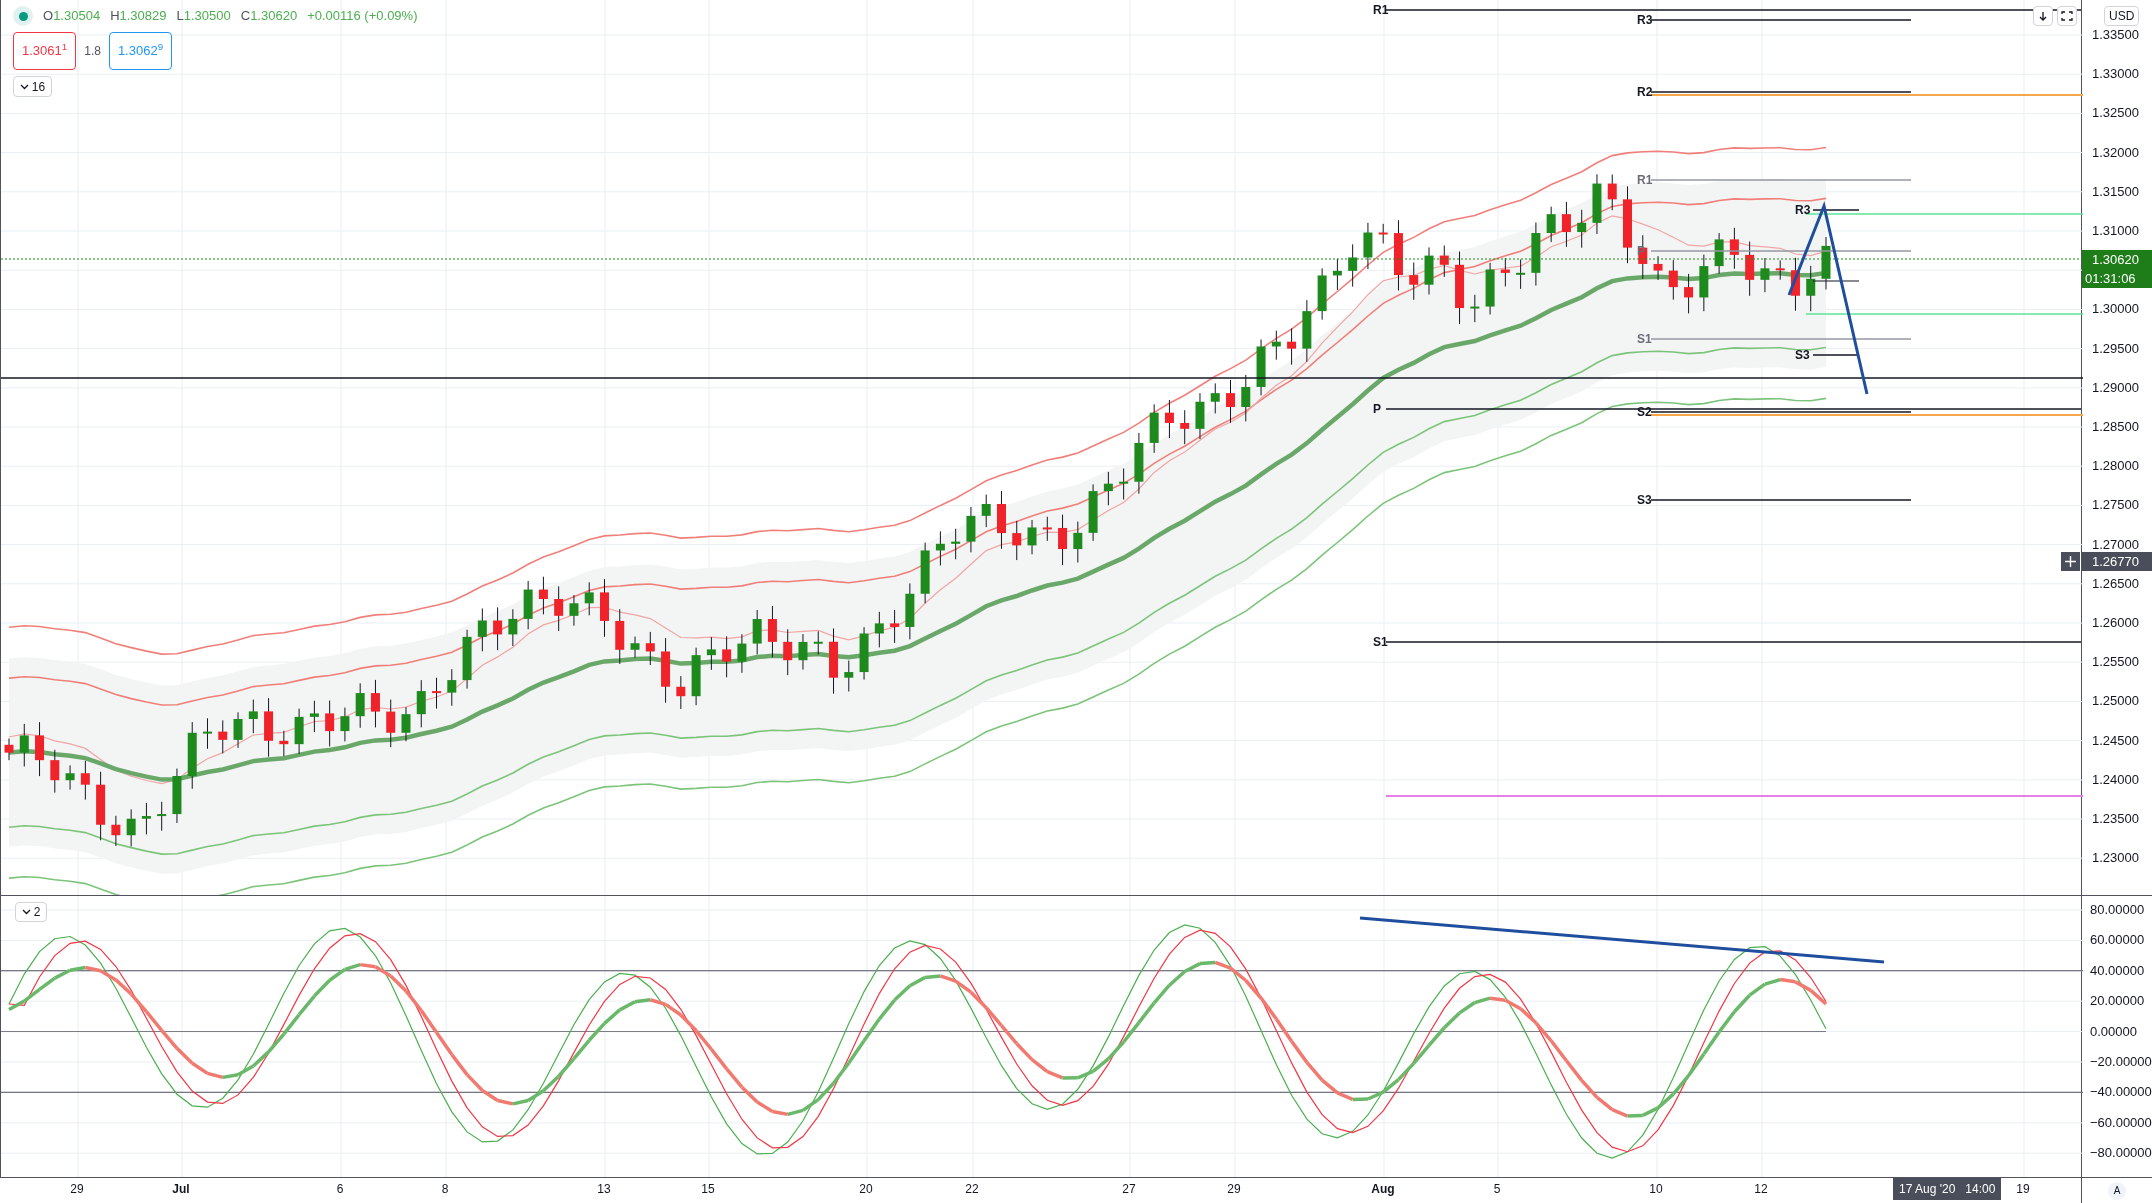 The width and height of the screenshot is (2152, 1203). Describe the element at coordinates (2115, 583) in the screenshot. I see `price-scale-label: 1.26500` at that location.